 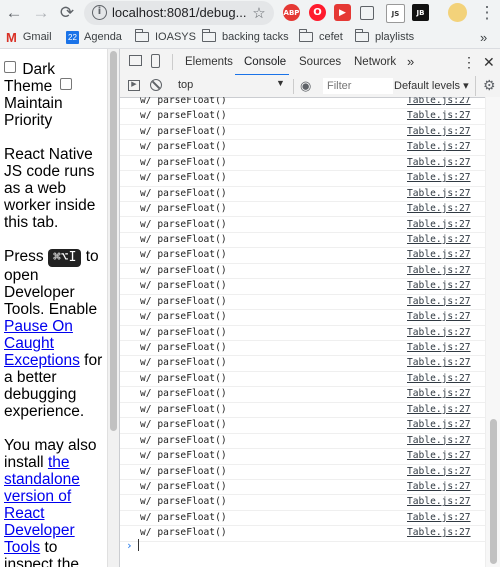 I want to click on tab-elements: Elements, so click(x=209, y=62).